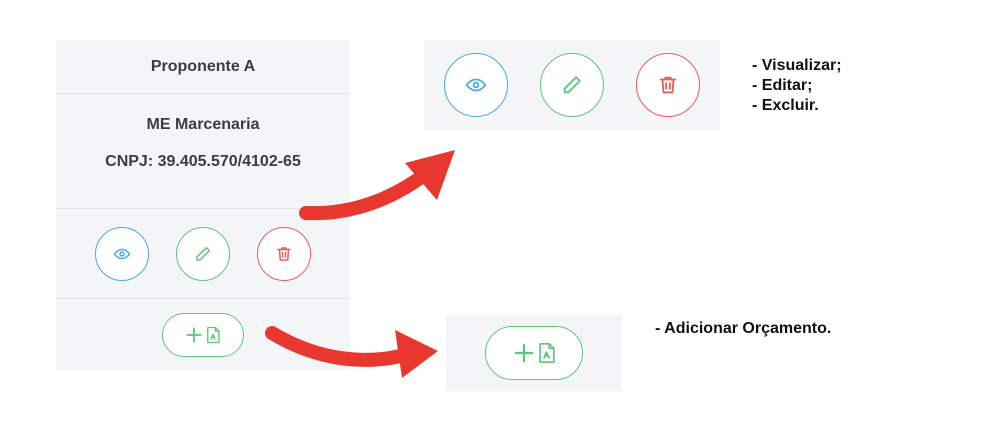 The height and width of the screenshot is (444, 1004). I want to click on legend-visualizar: - Visualizar;, so click(797, 65).